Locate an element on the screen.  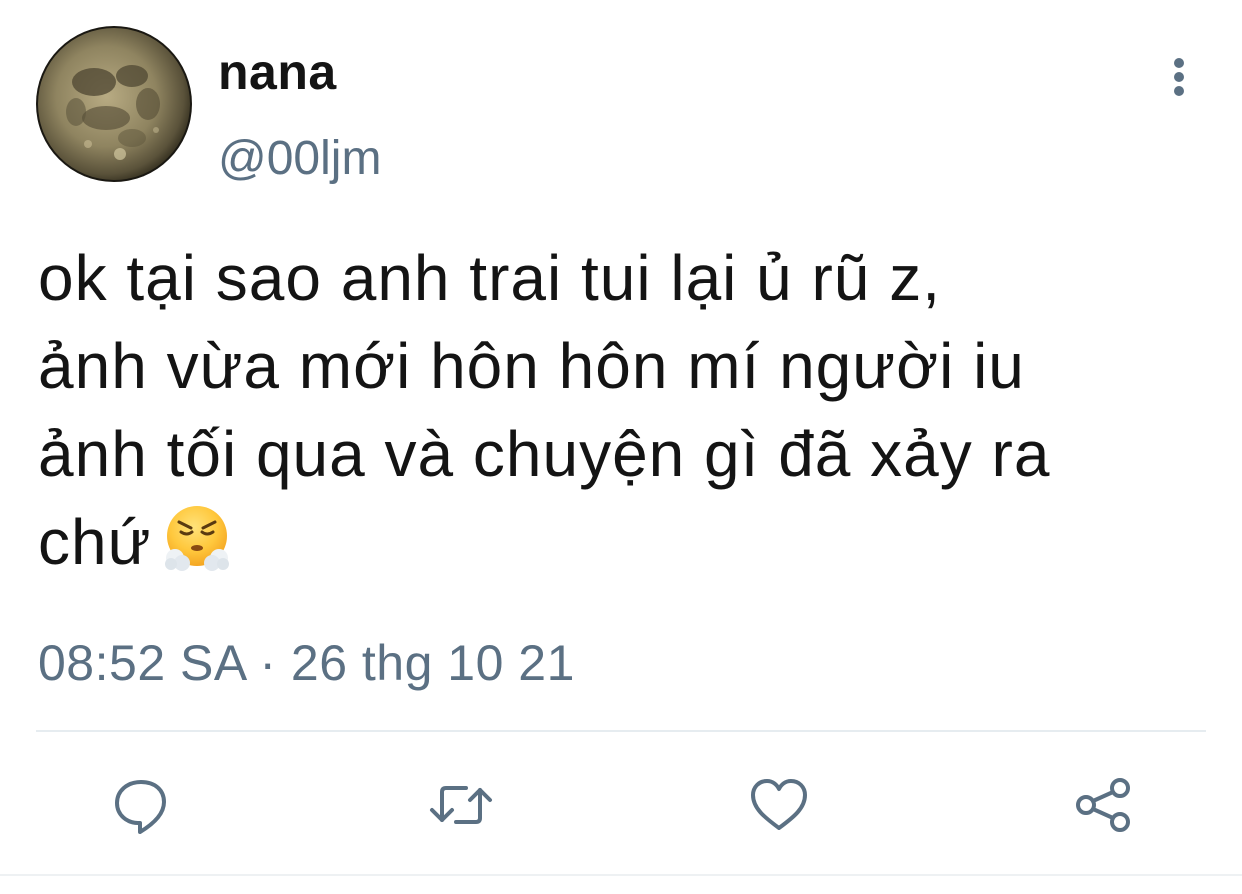
tweet-text-last-line: chứ is located at coordinates (628, 542).